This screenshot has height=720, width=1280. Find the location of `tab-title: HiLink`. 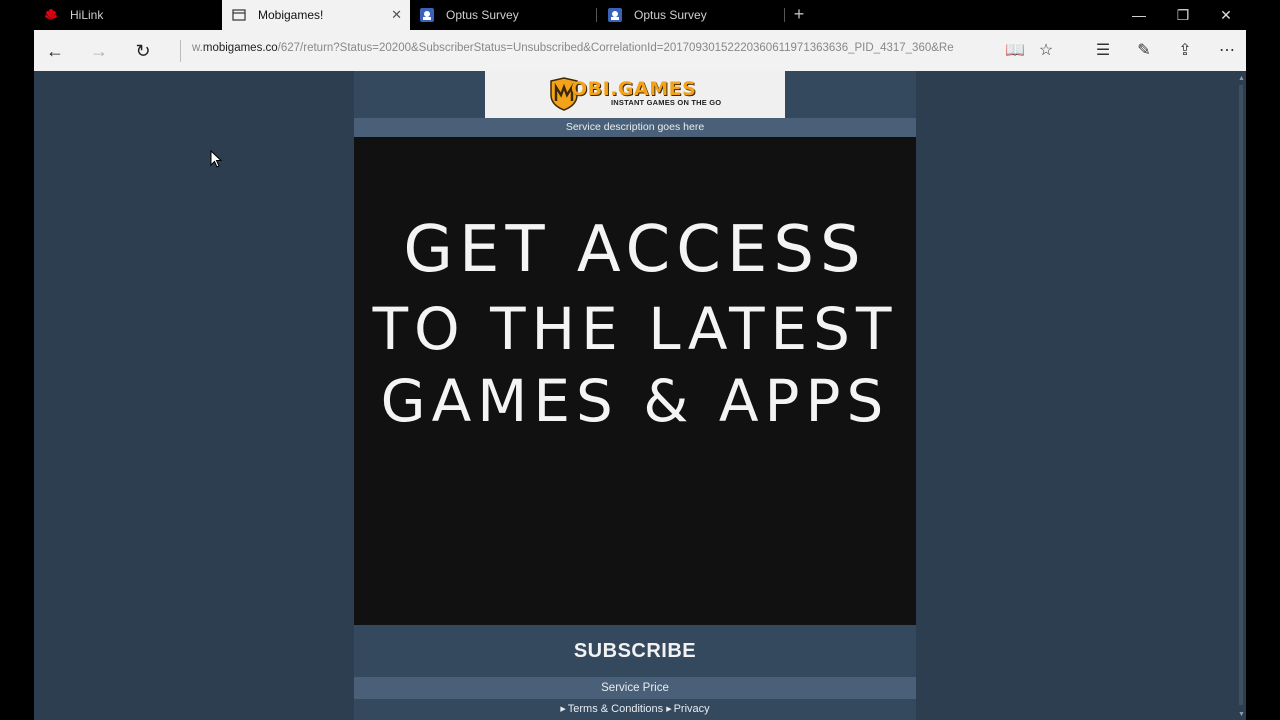

tab-title: HiLink is located at coordinates (87, 15).